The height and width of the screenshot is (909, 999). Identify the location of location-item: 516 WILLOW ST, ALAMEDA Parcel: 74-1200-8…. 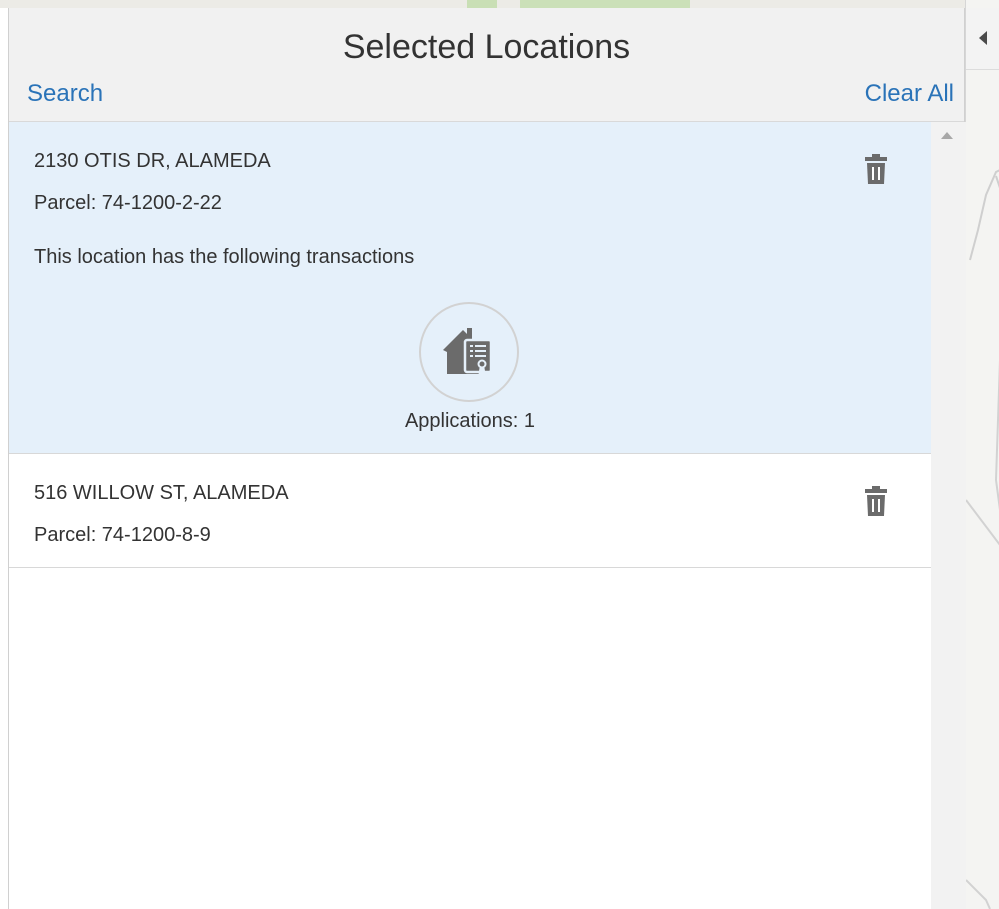
(470, 511).